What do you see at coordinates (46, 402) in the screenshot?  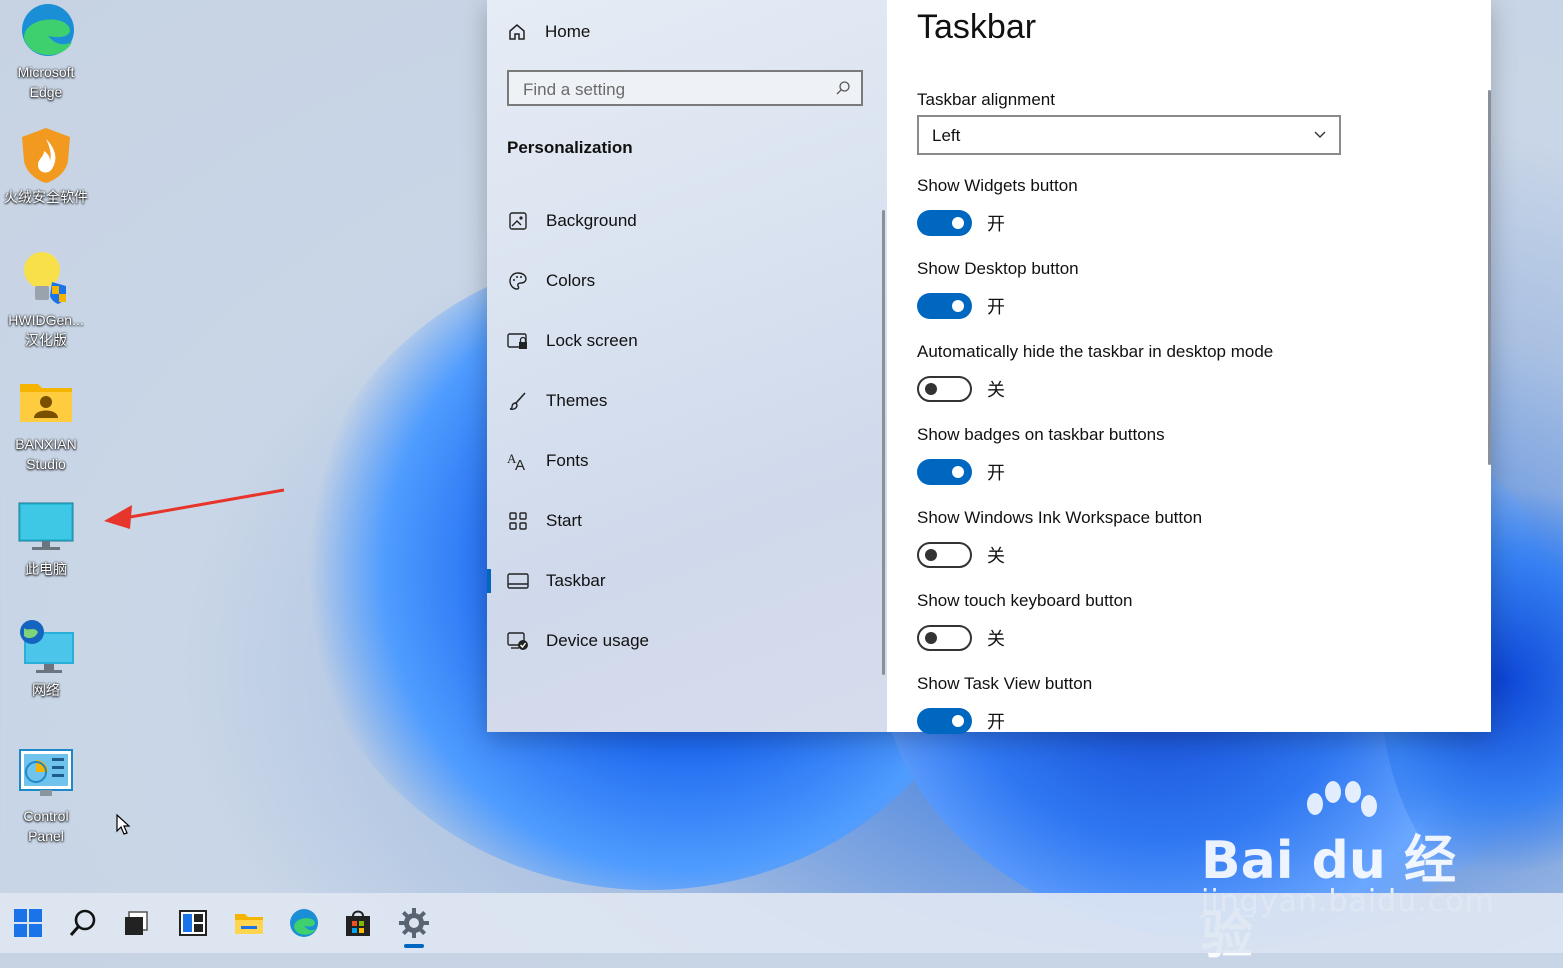 I see `user-folder-icon` at bounding box center [46, 402].